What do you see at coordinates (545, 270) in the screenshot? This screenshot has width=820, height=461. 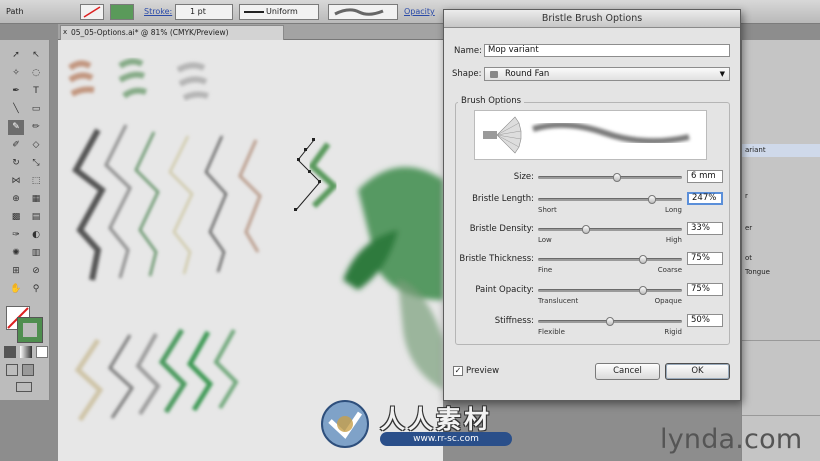 I see `slider-min-label: Fine` at bounding box center [545, 270].